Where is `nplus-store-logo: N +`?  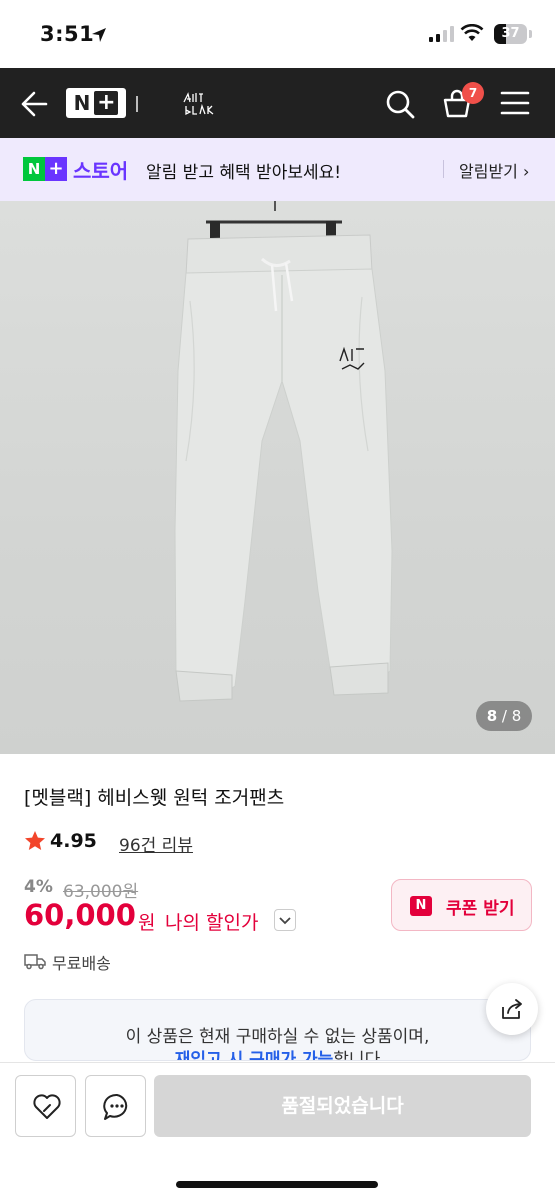
nplus-store-logo: N + is located at coordinates (45, 169).